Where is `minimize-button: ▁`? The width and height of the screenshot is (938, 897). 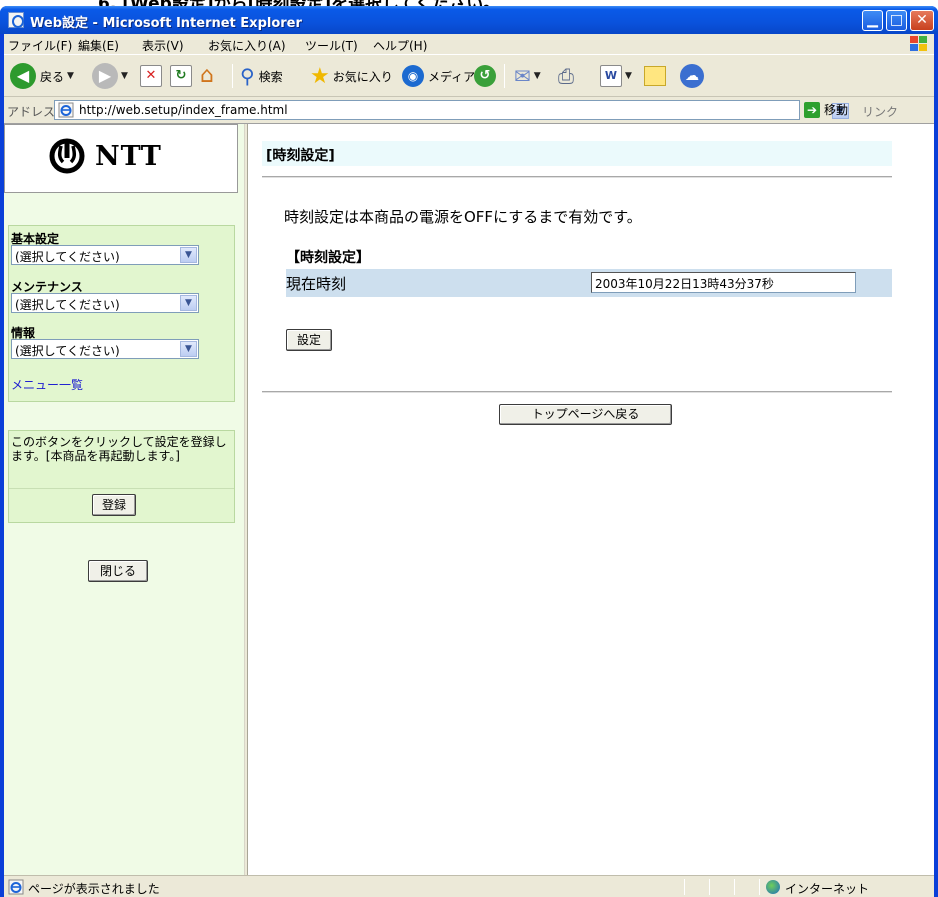 minimize-button: ▁ is located at coordinates (872, 20).